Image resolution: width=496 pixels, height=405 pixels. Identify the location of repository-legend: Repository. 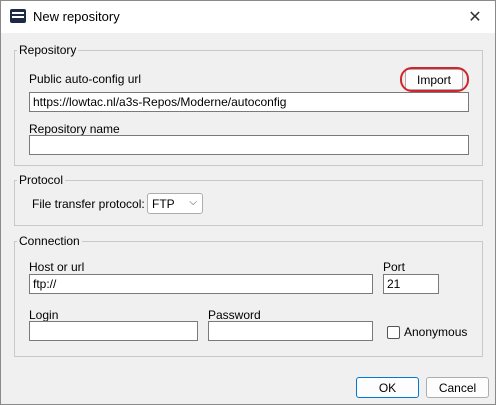
(48, 50).